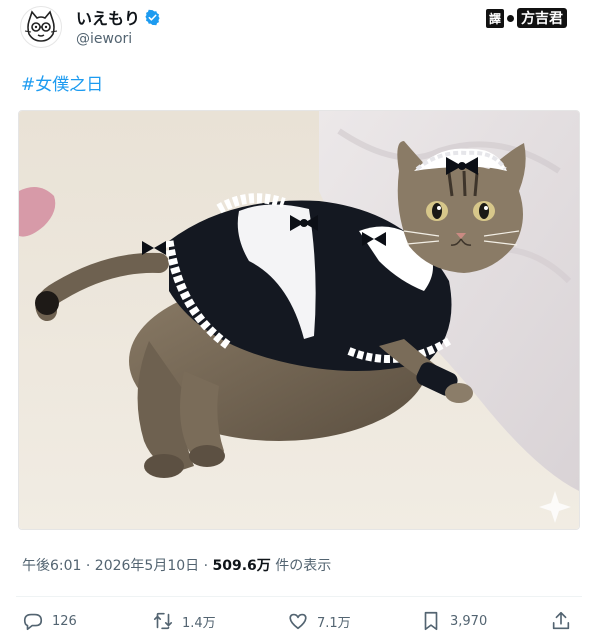  Describe the element at coordinates (199, 623) in the screenshot. I see `repost-count: 1.4万` at that location.